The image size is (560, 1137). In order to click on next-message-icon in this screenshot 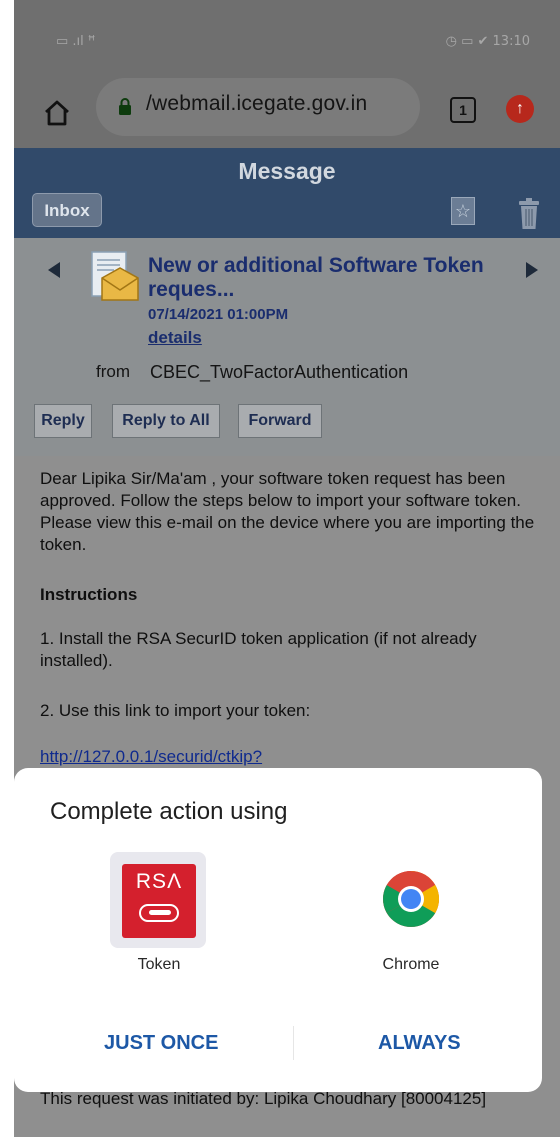, I will do `click(532, 270)`.